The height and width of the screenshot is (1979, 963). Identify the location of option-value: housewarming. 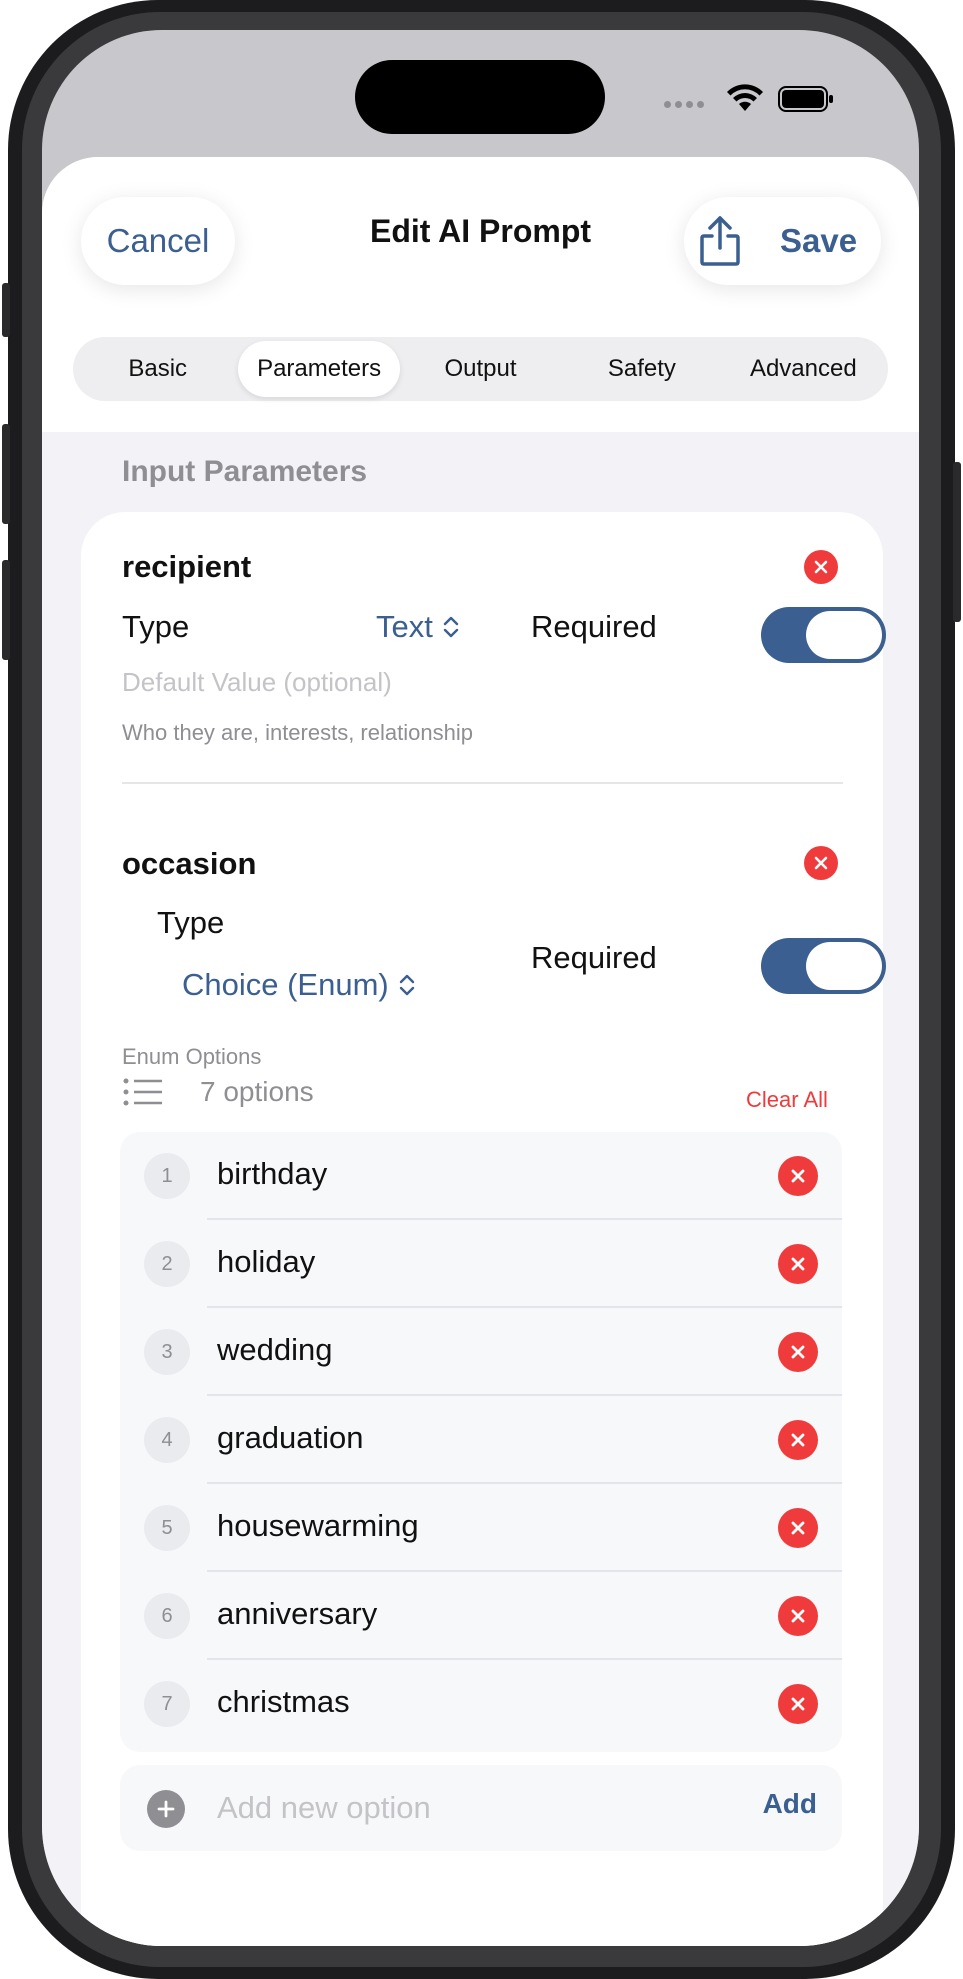
(318, 1526).